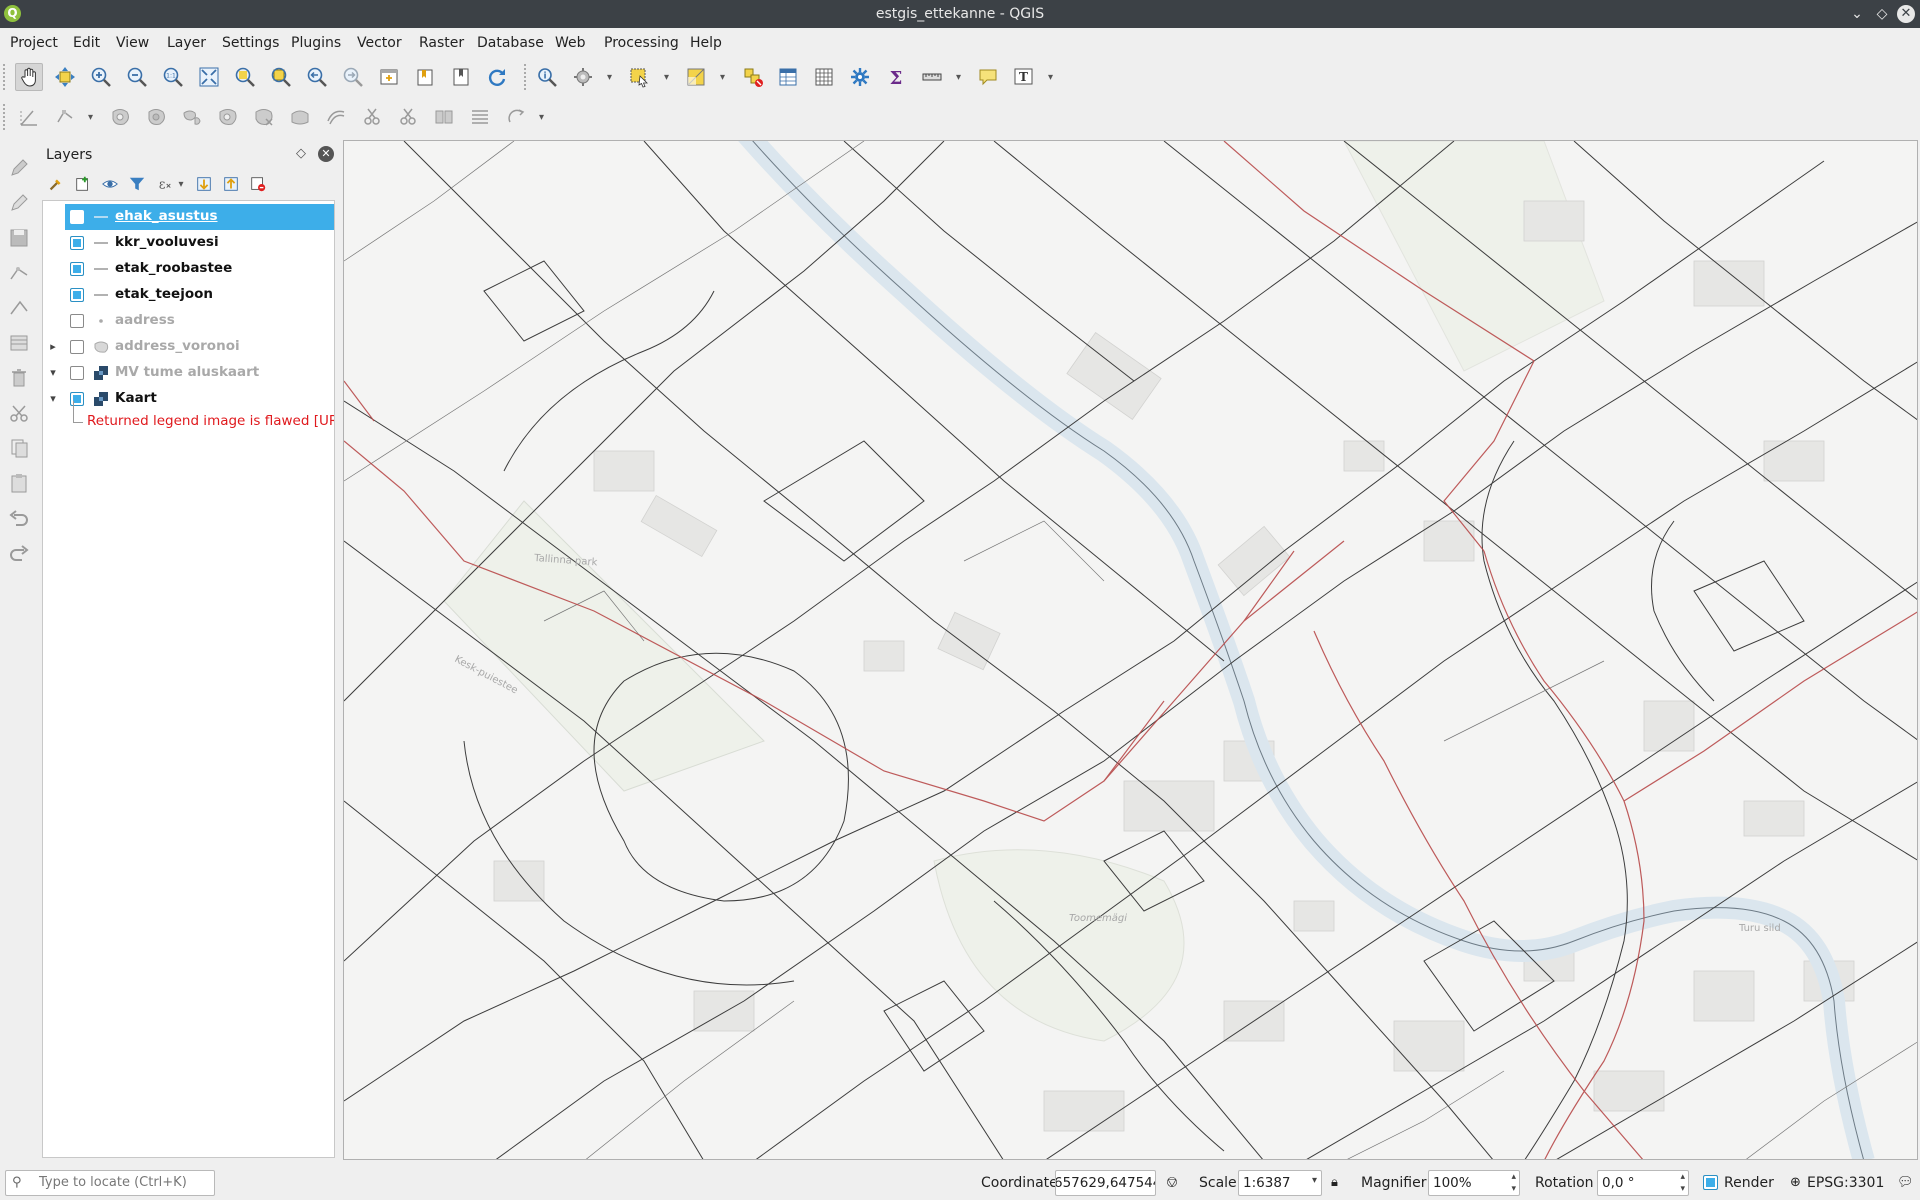  Describe the element at coordinates (65, 117) in the screenshot. I see `vertex-tool-icon` at that location.